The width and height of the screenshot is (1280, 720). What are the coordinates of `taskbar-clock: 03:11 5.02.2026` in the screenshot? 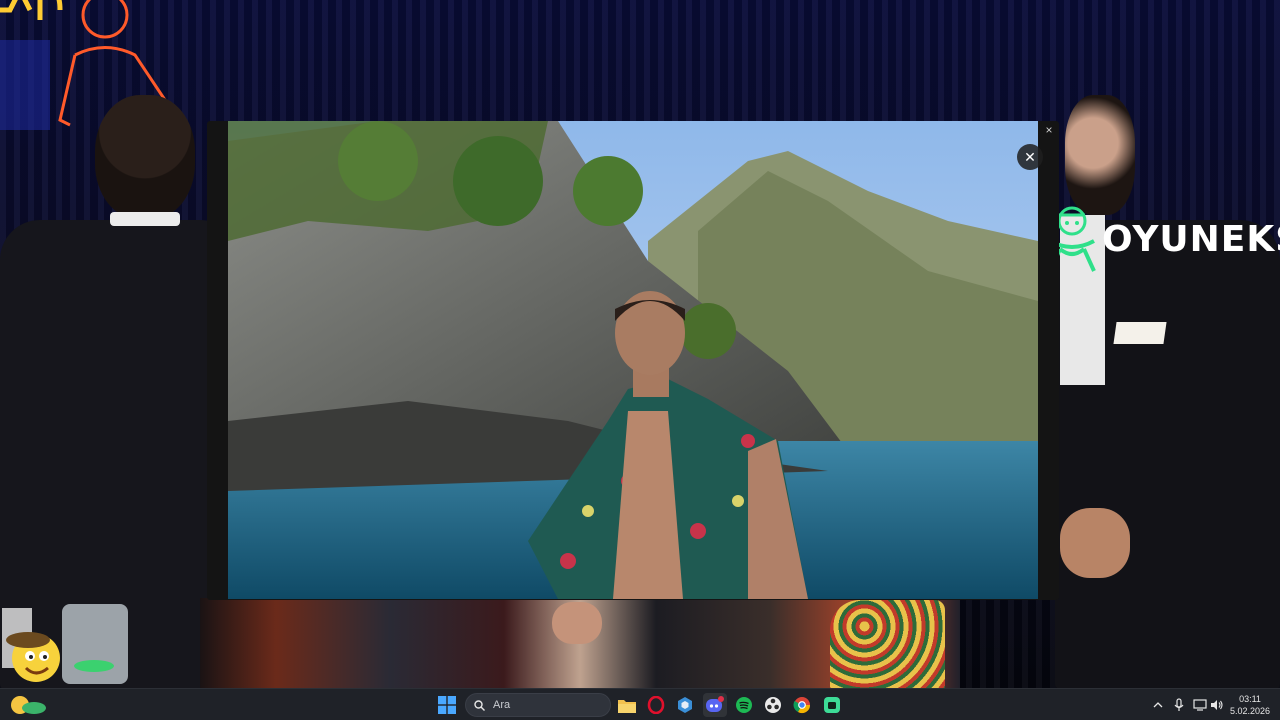 It's located at (1250, 705).